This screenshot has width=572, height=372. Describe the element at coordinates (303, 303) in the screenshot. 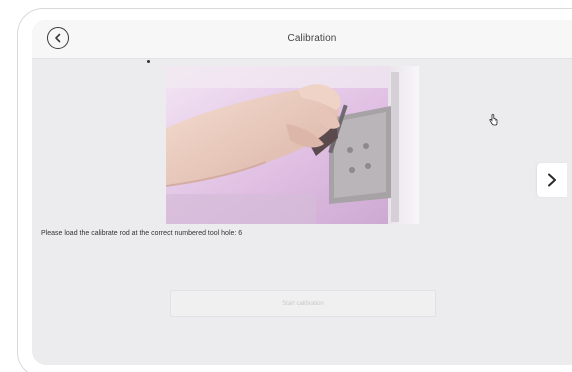

I see `start-calibration-button: Start calibration` at that location.